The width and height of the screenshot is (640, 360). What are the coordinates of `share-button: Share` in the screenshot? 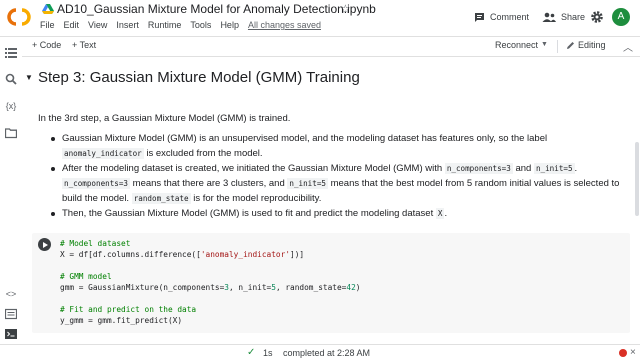 It's located at (563, 17).